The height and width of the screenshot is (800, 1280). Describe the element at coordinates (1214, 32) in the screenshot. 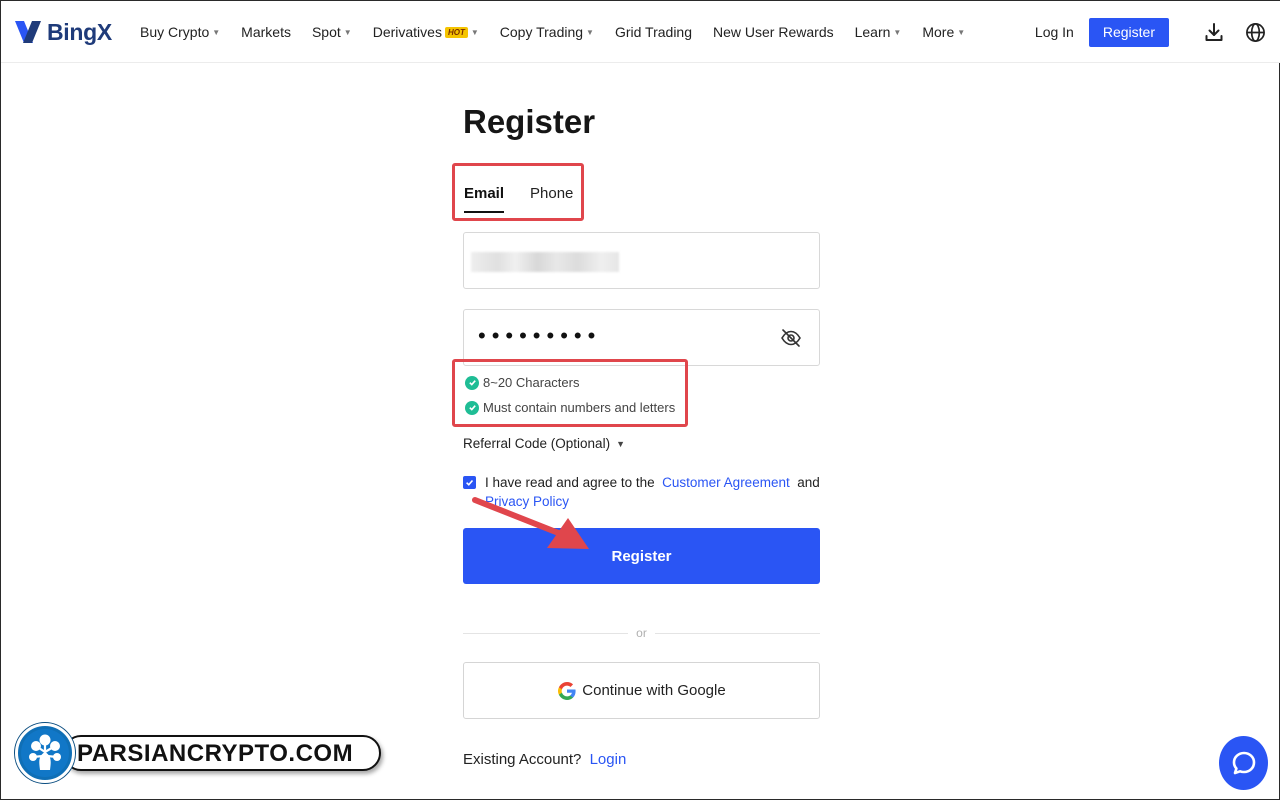

I see `download-icon` at that location.